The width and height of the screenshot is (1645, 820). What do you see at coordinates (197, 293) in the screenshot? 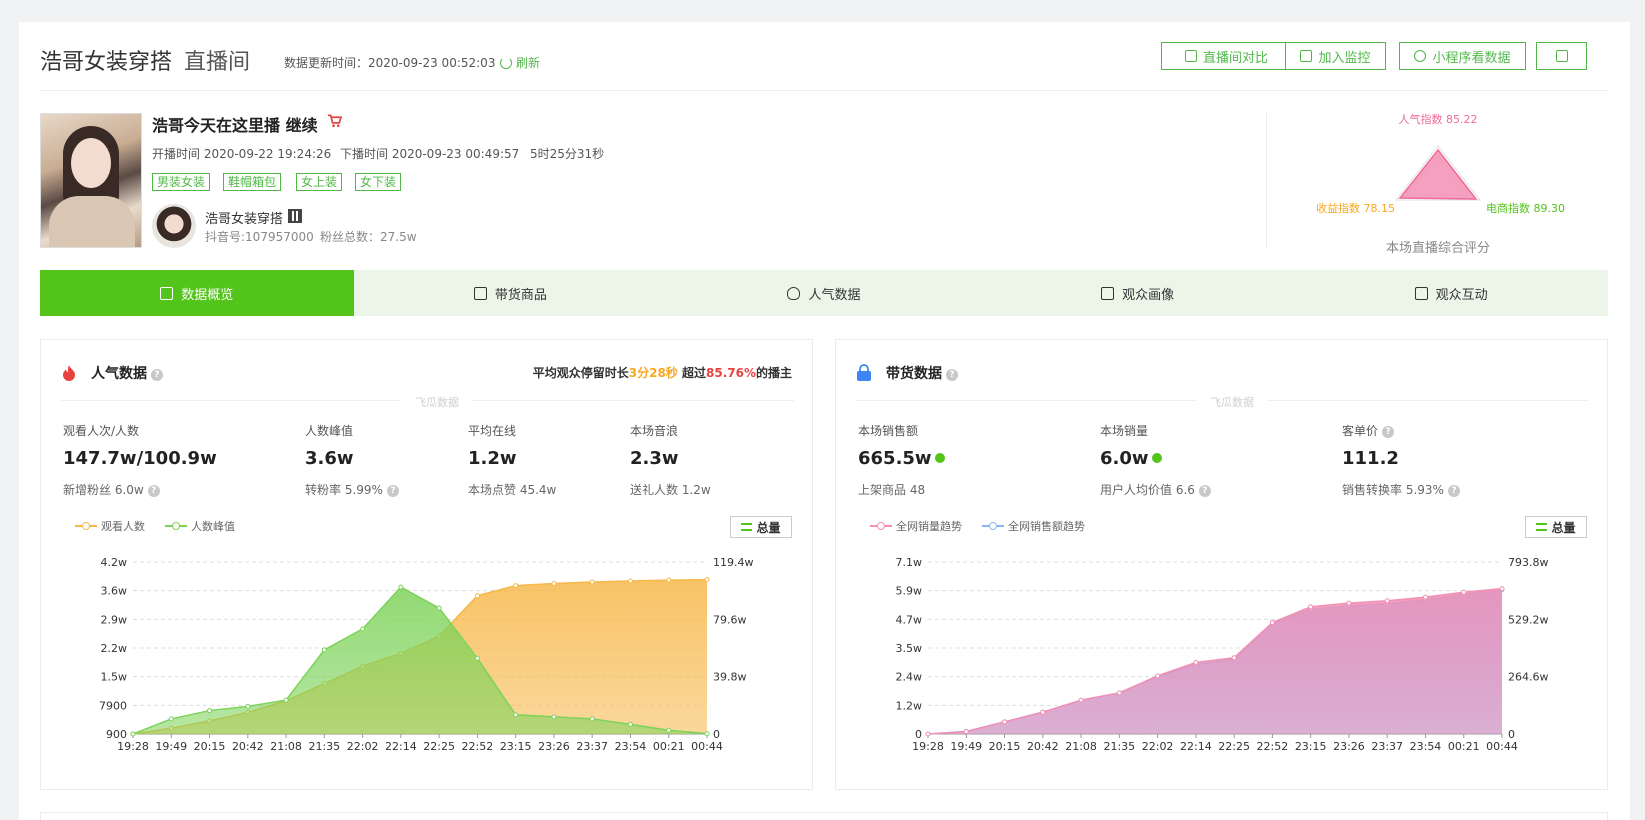
I see `tab-overview: 数据概览` at bounding box center [197, 293].